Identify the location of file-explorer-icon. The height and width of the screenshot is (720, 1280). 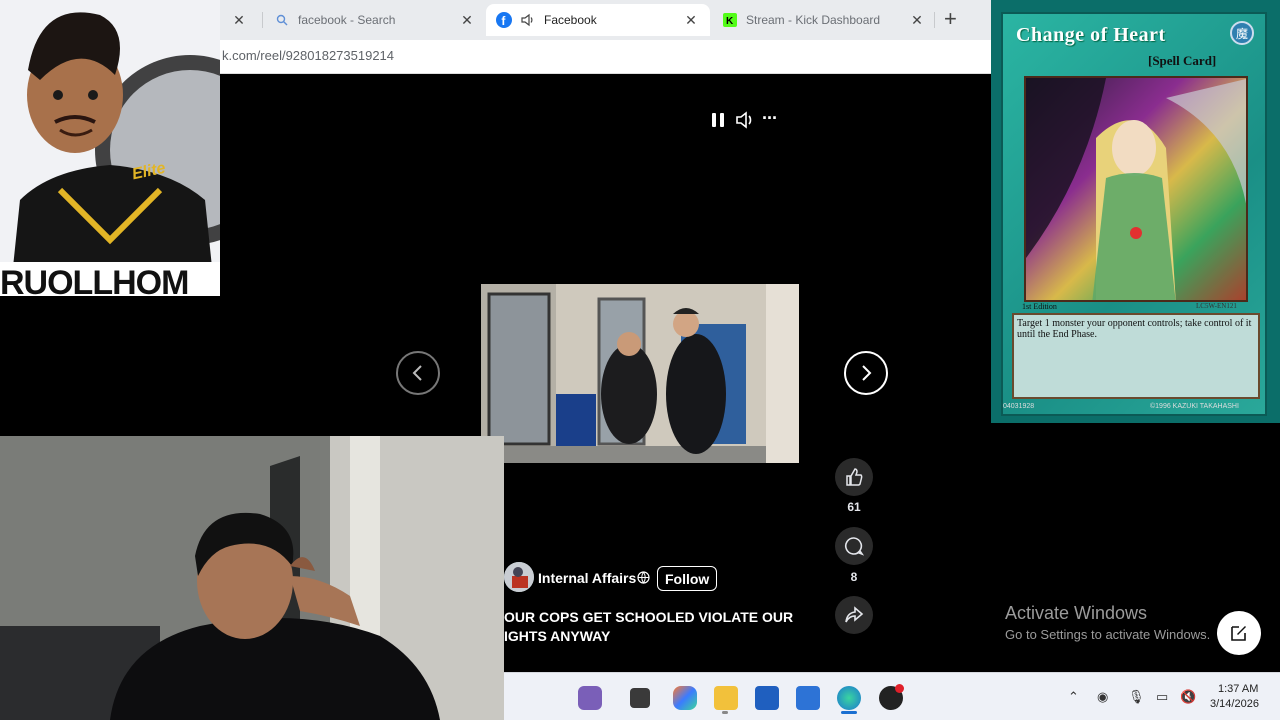
(726, 698).